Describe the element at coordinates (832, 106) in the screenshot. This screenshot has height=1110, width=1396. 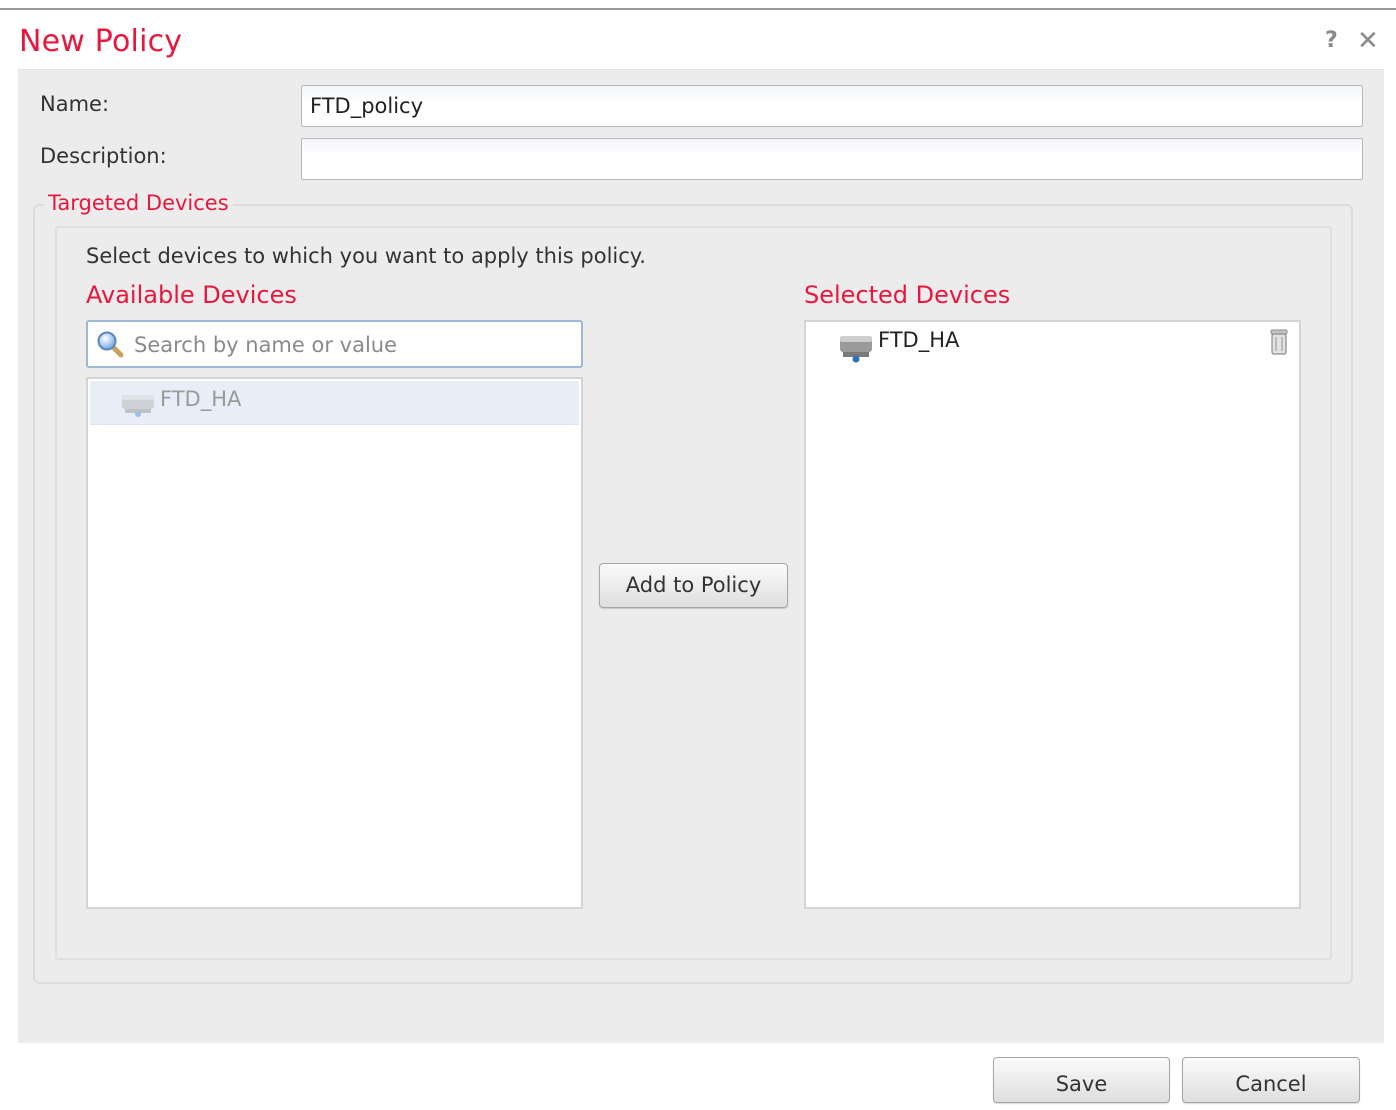
I see `name-input` at that location.